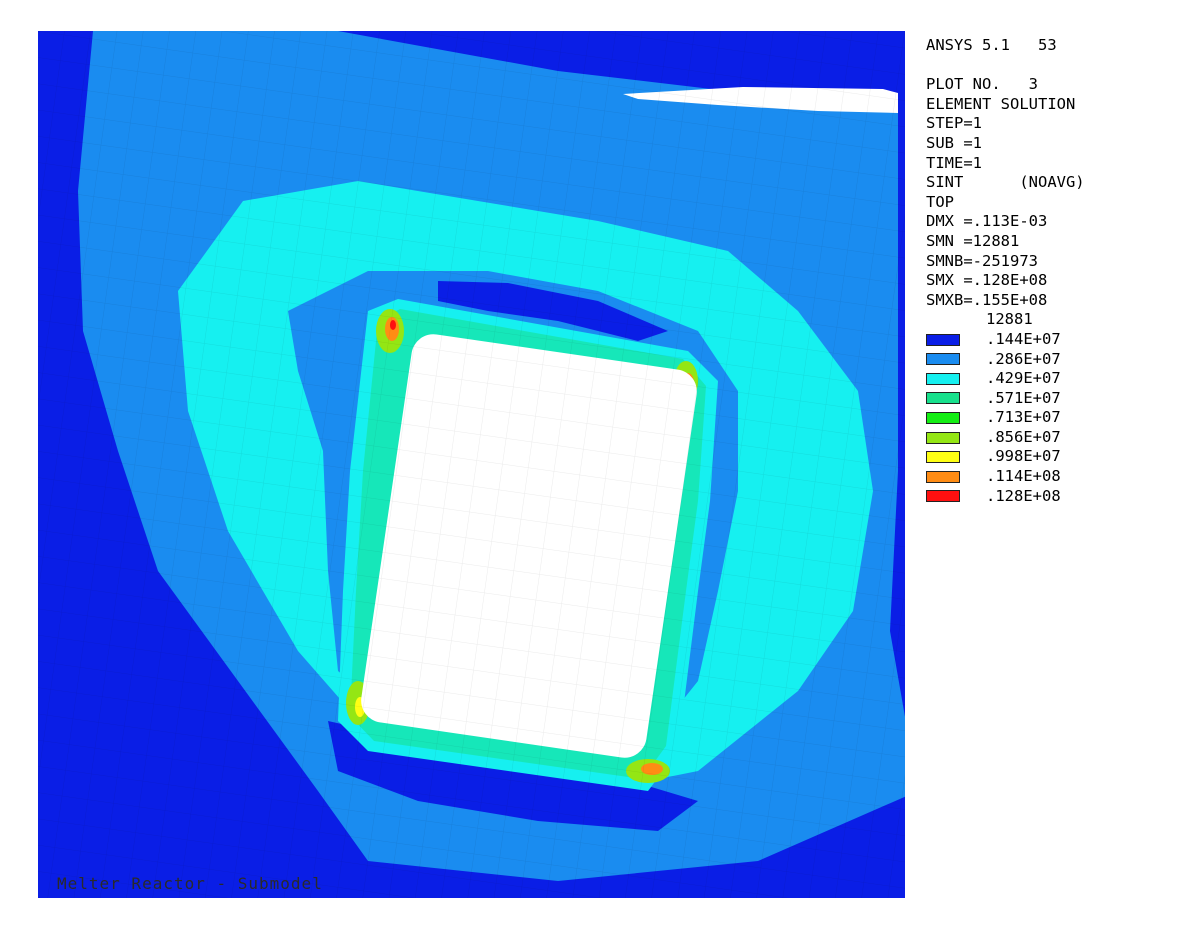 The height and width of the screenshot is (927, 1200). I want to click on legend-label: .286E+07, so click(1023, 358).